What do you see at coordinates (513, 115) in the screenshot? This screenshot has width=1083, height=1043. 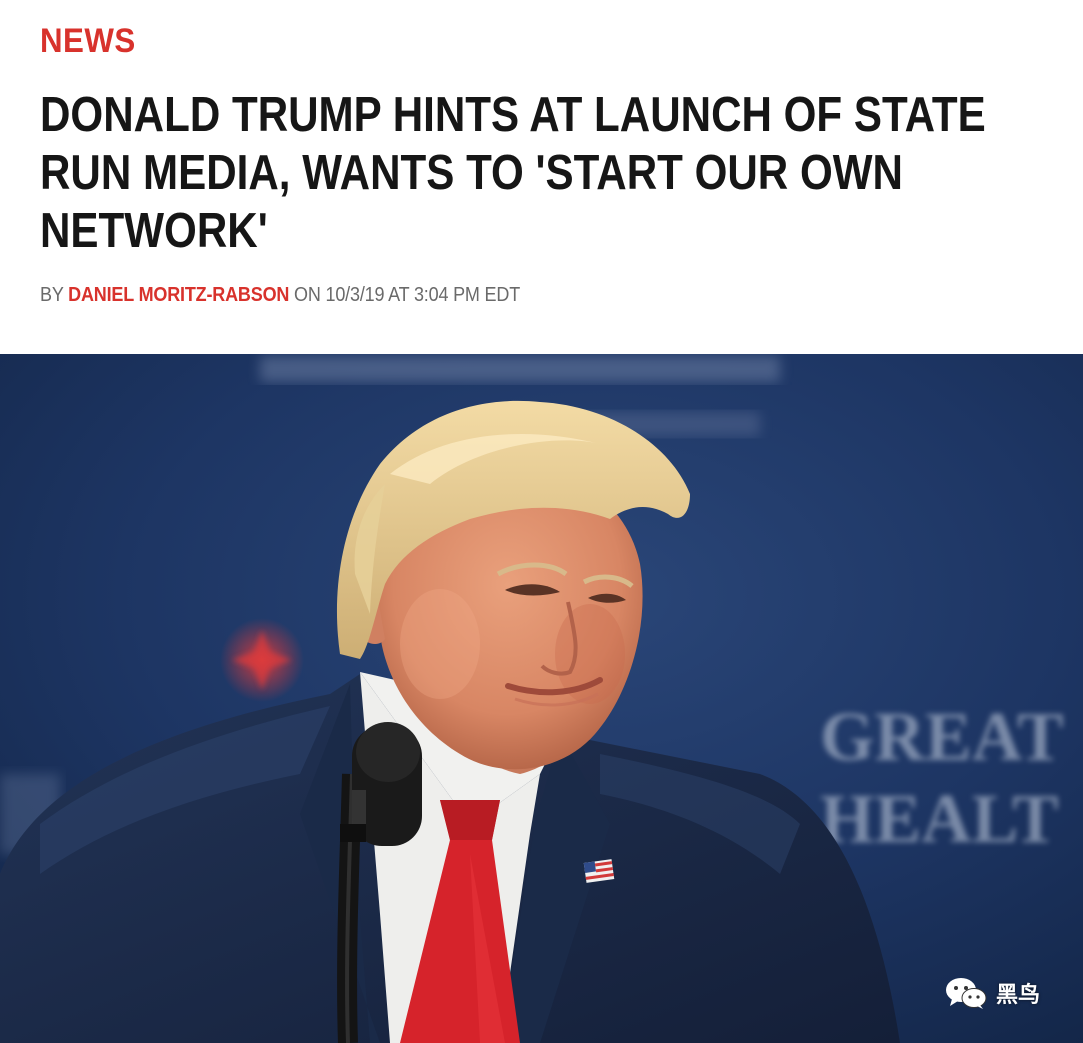 I see `headline-line: DONALD TRUMP HINTS AT LAUNCH OF STATE` at bounding box center [513, 115].